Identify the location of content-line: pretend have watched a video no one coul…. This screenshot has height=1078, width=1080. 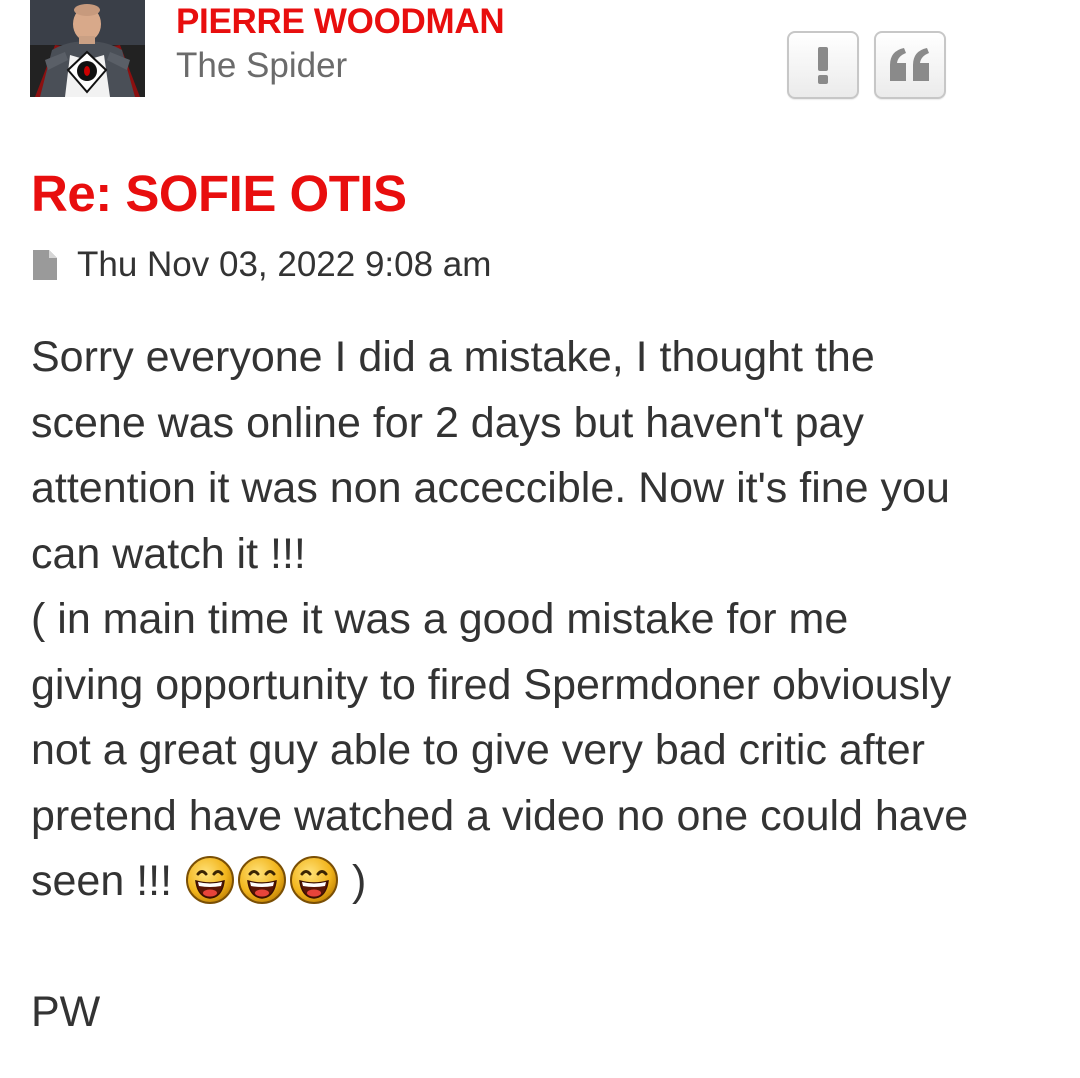
(500, 815).